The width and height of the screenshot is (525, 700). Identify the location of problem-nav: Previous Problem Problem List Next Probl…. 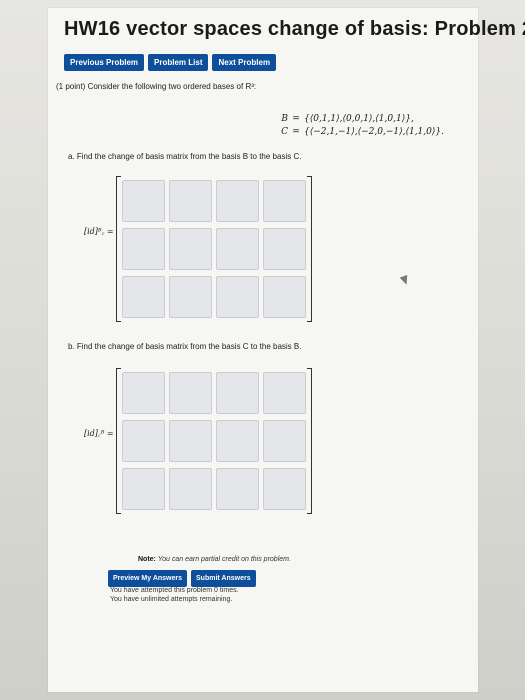
(170, 62).